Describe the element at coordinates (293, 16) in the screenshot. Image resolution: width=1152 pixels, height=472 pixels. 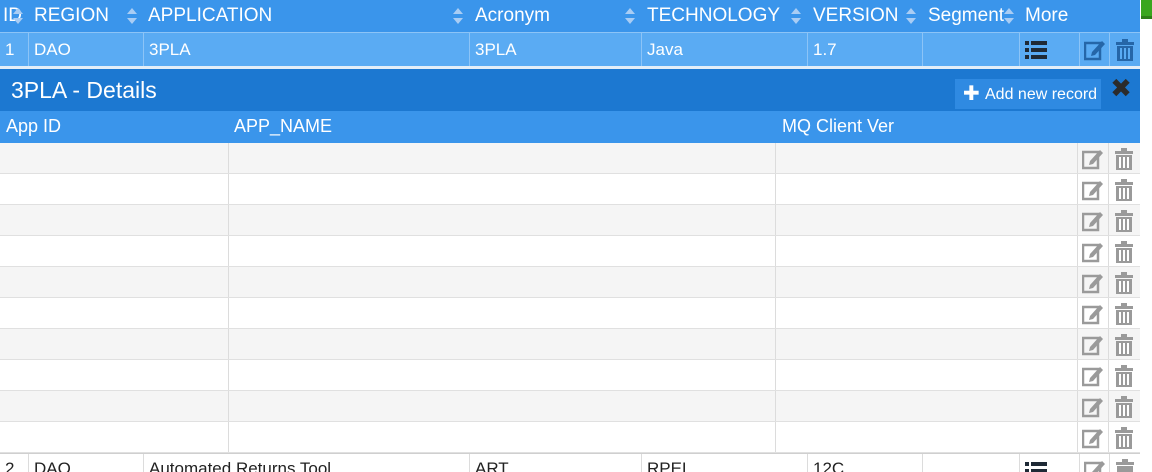
I see `column-header-application: APPLICATION` at that location.